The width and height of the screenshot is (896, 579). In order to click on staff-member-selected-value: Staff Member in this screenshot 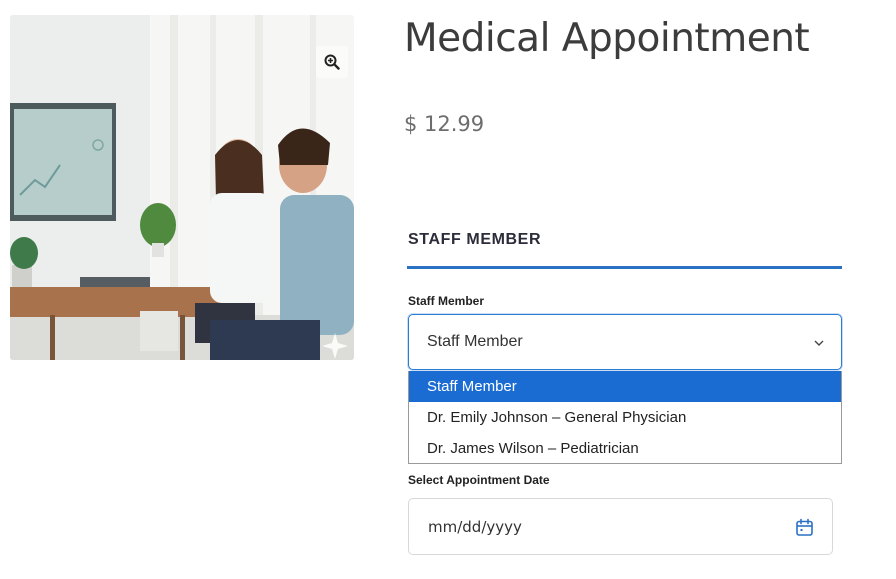, I will do `click(475, 341)`.